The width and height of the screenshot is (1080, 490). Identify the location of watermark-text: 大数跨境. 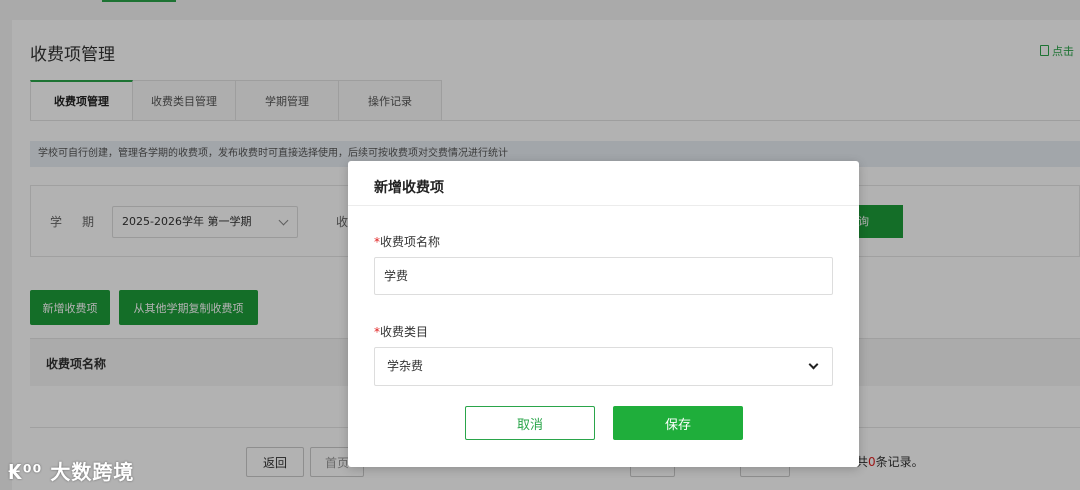
(92, 472).